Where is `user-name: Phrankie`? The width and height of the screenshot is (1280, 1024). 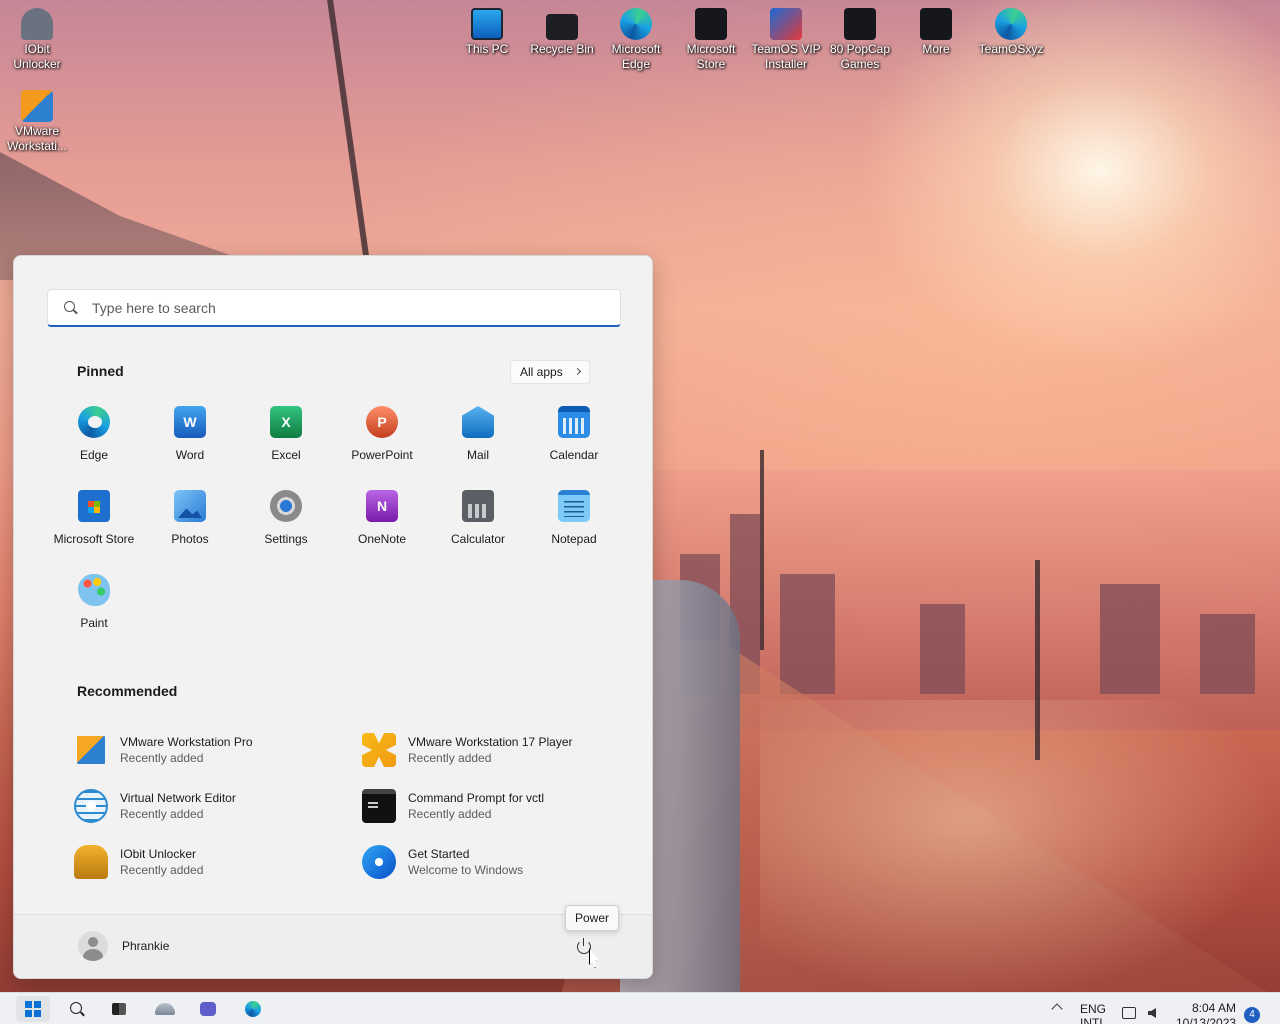
user-name: Phrankie is located at coordinates (146, 946).